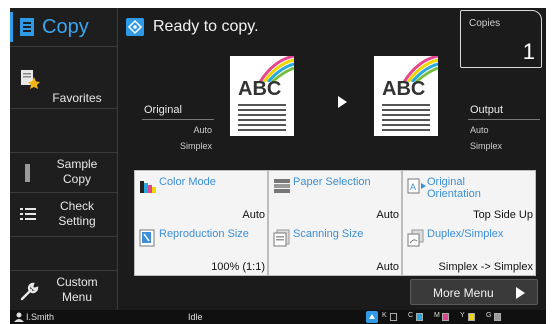 The width and height of the screenshot is (554, 324). I want to click on paper-tray-icon, so click(282, 186).